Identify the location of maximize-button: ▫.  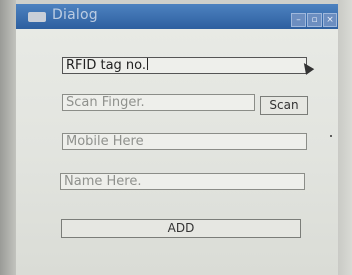
(314, 20).